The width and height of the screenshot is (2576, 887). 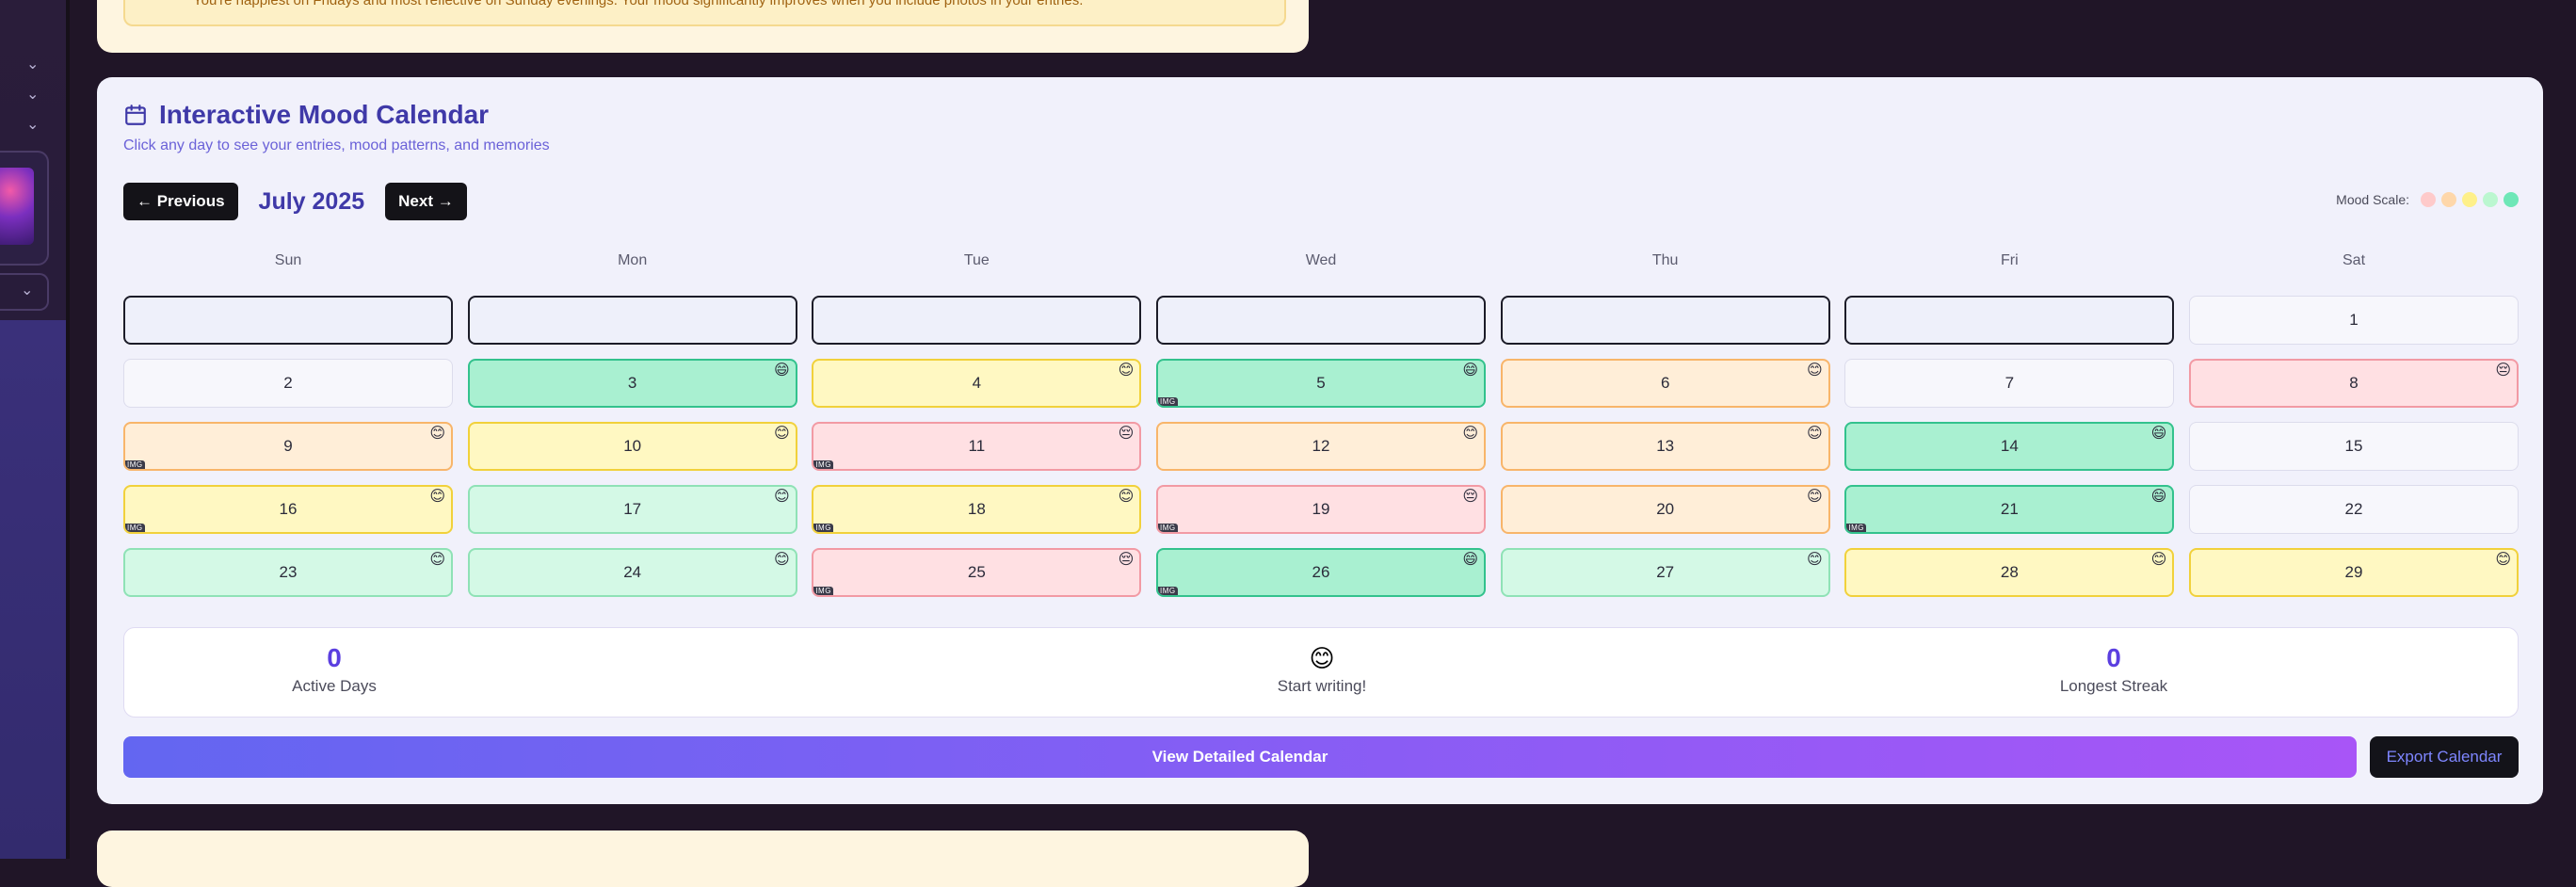 What do you see at coordinates (977, 572) in the screenshot?
I see `calendar-day-25: 25 😔 IMG` at bounding box center [977, 572].